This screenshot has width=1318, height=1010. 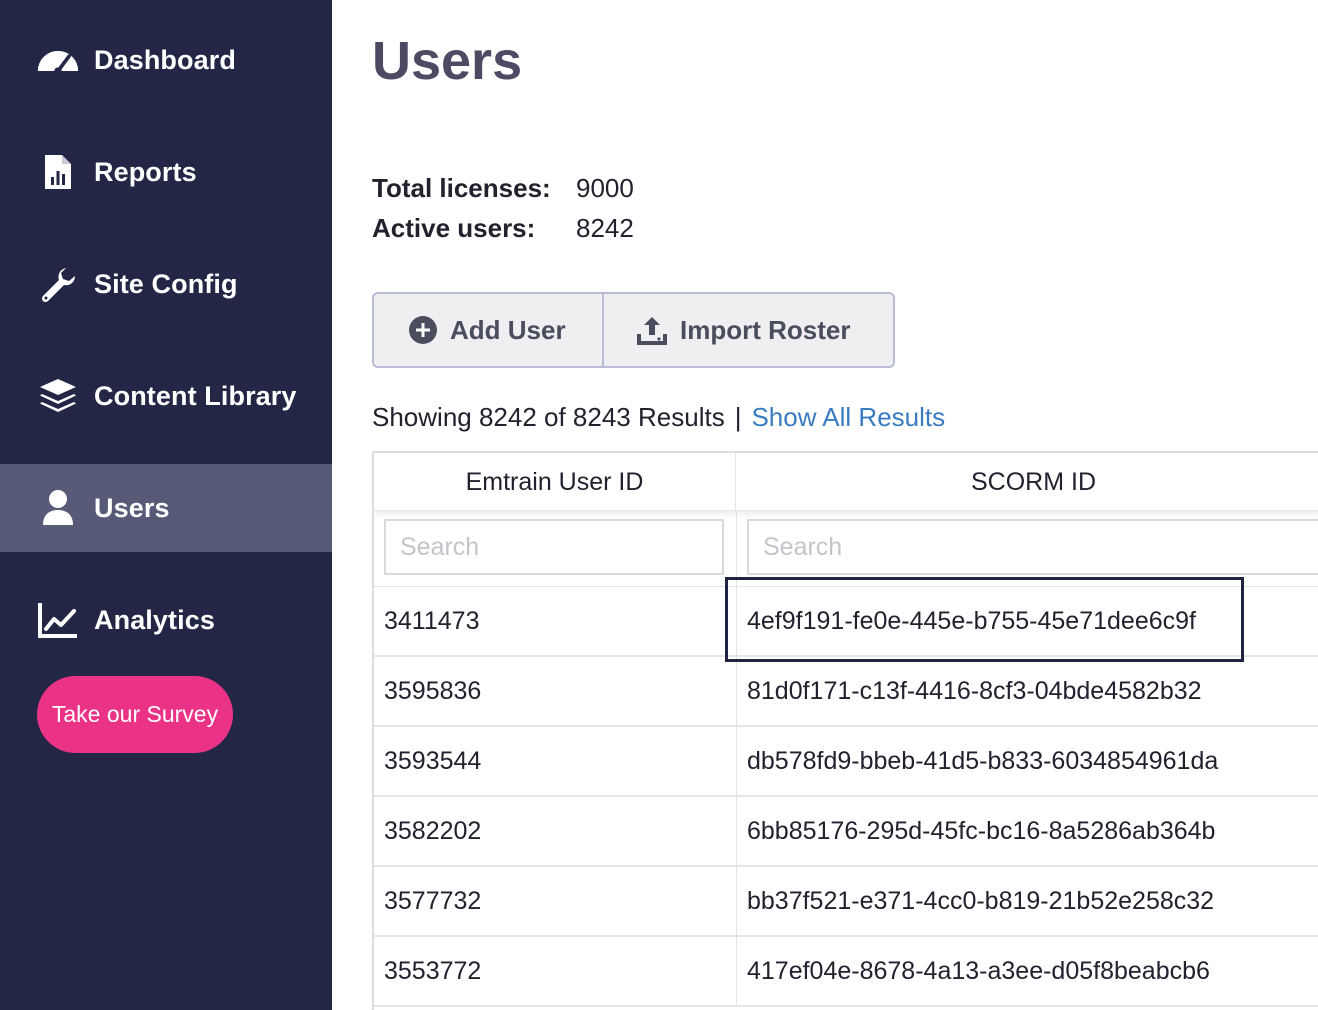 I want to click on active-users-label: Active users:, so click(x=454, y=228).